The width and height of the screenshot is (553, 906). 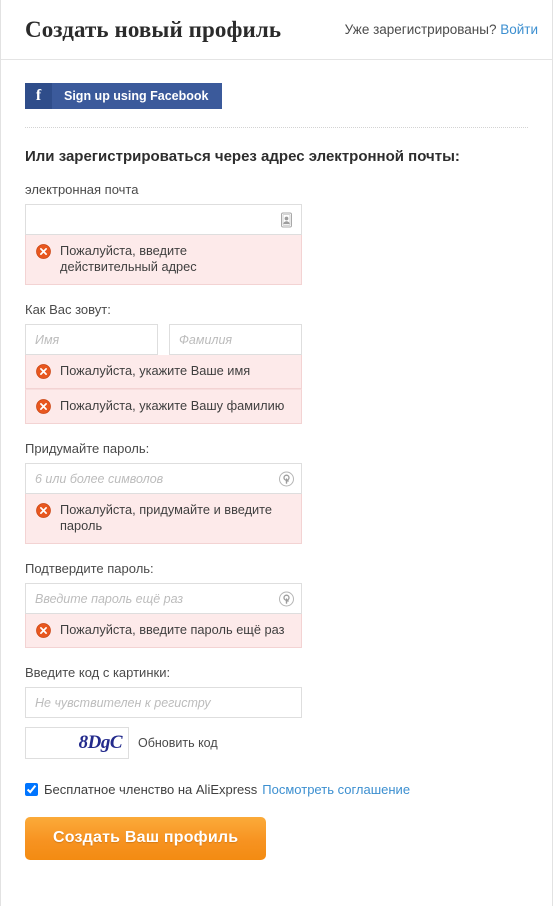 I want to click on confirm-password-label: Подтвердите пароль:, so click(x=89, y=568).